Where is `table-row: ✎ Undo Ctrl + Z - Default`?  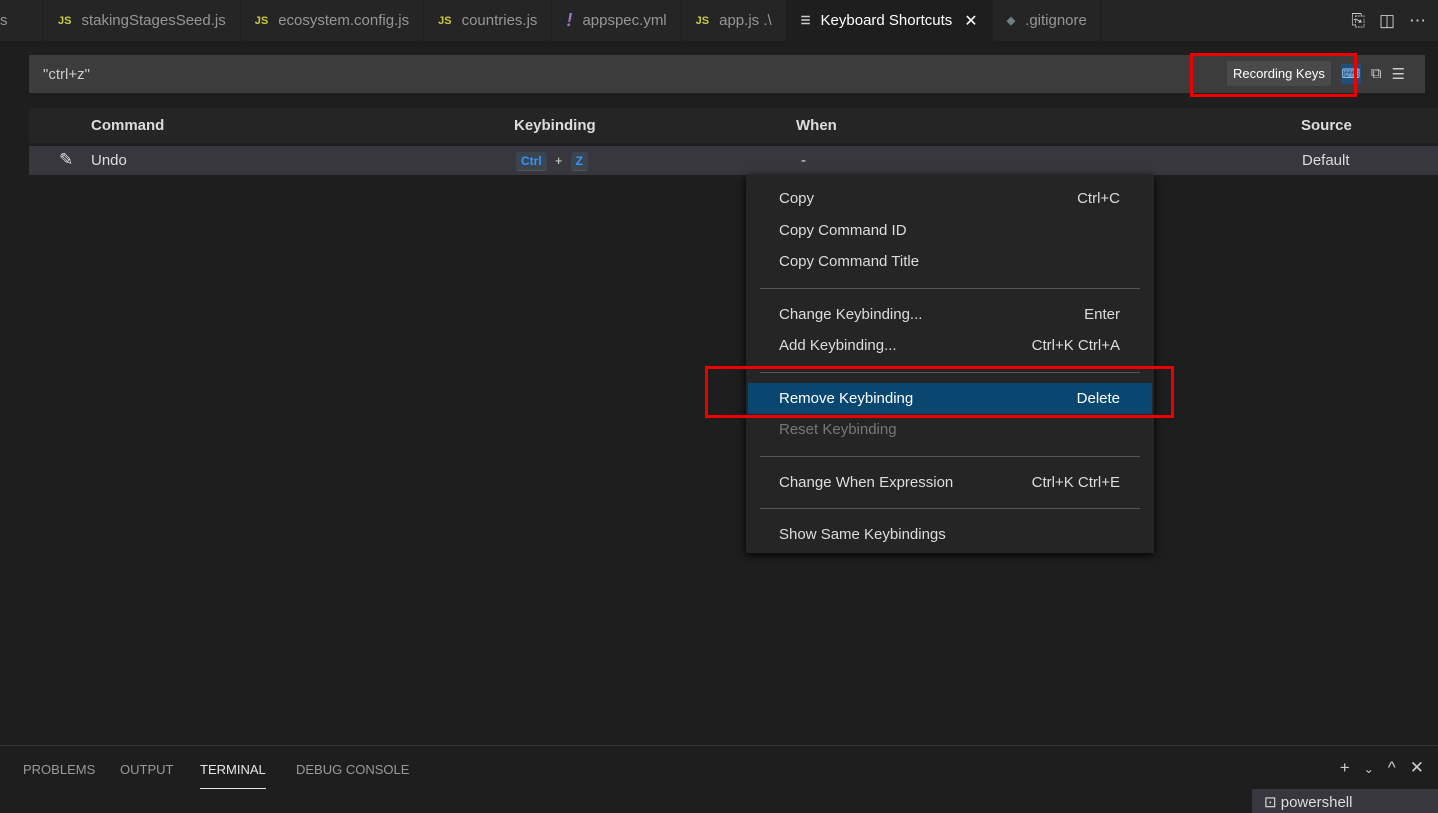
table-row: ✎ Undo Ctrl + Z - Default is located at coordinates (733, 160).